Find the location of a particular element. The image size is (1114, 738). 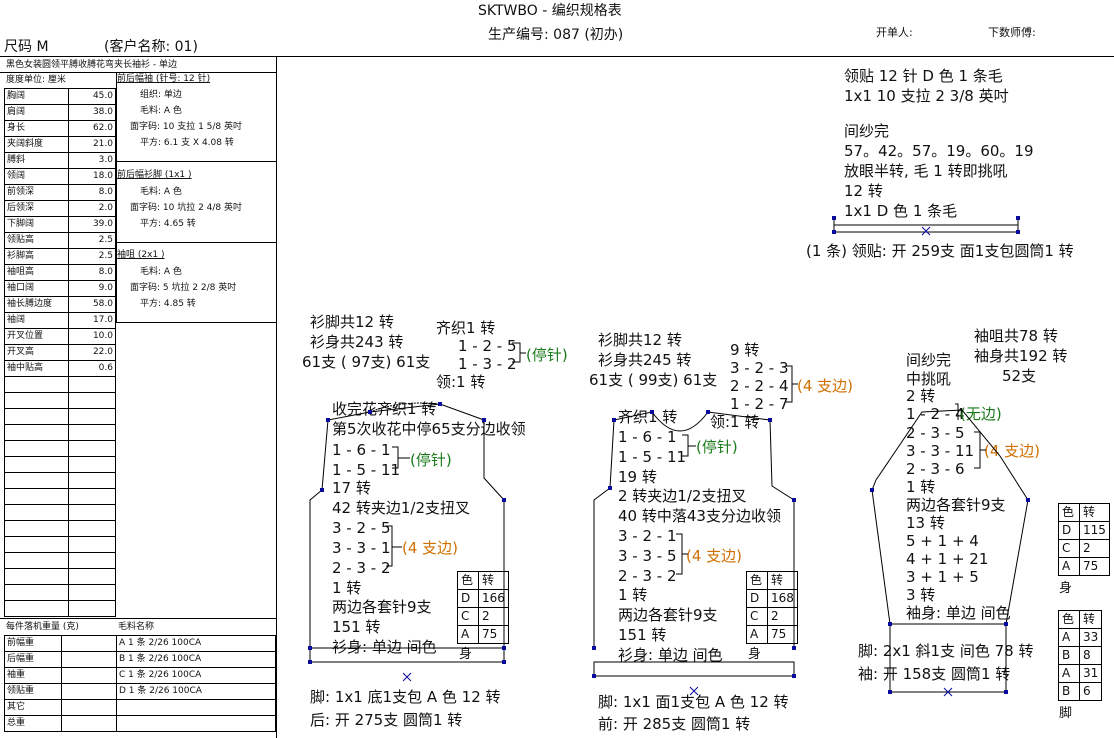

back-outline is located at coordinates (407, 525).